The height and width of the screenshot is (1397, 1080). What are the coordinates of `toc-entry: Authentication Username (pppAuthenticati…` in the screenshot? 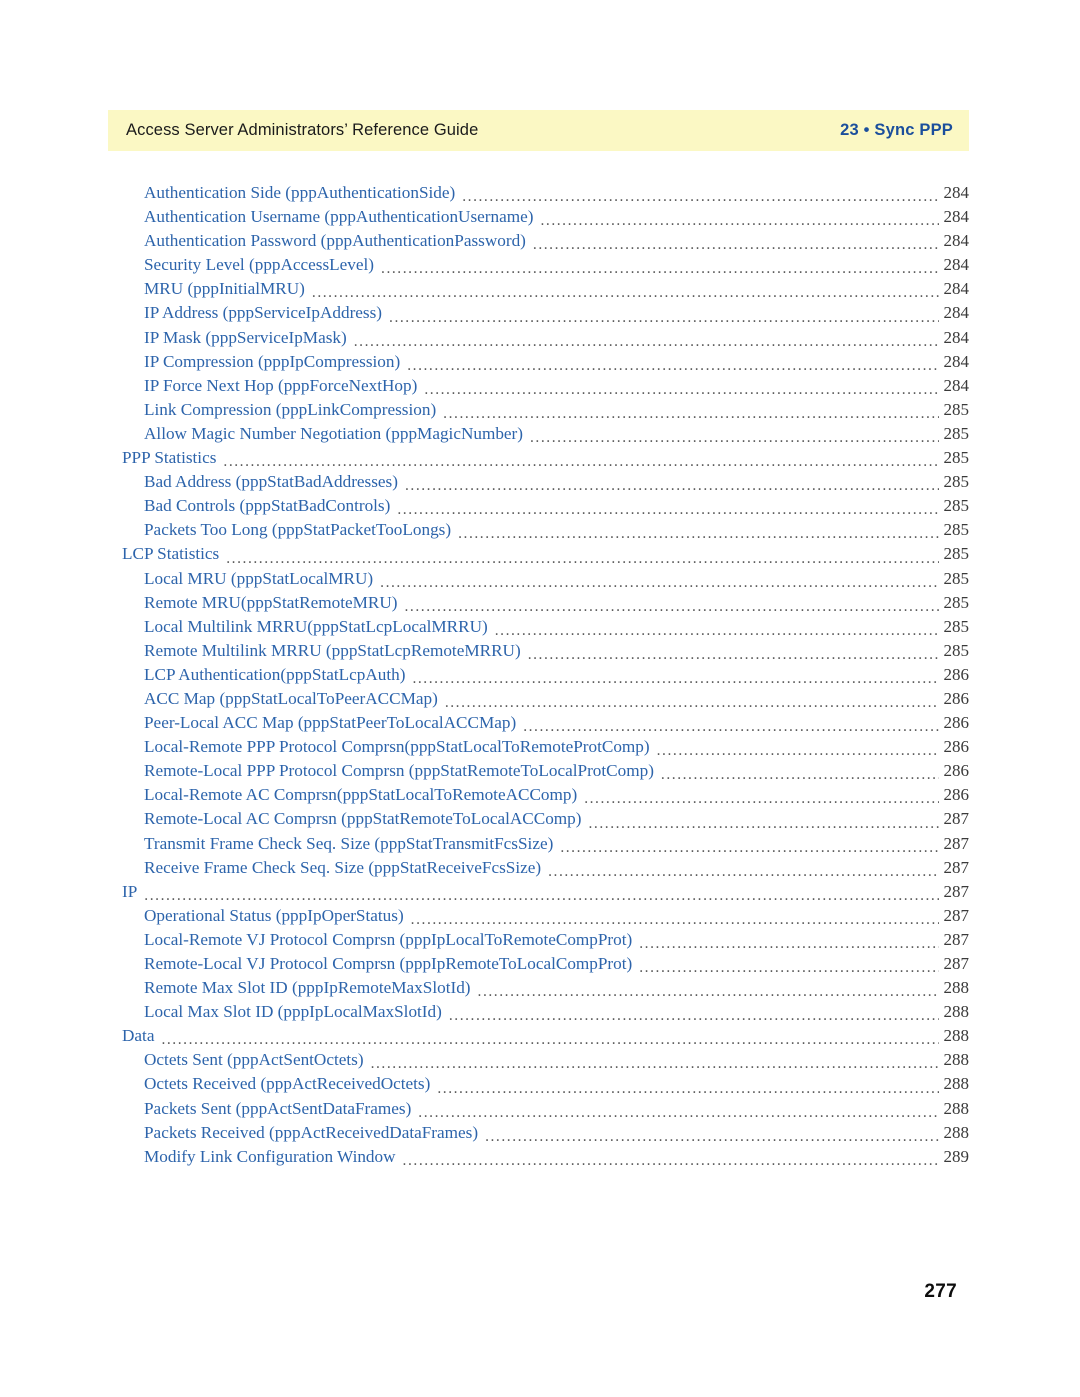 It's located at (538, 219).